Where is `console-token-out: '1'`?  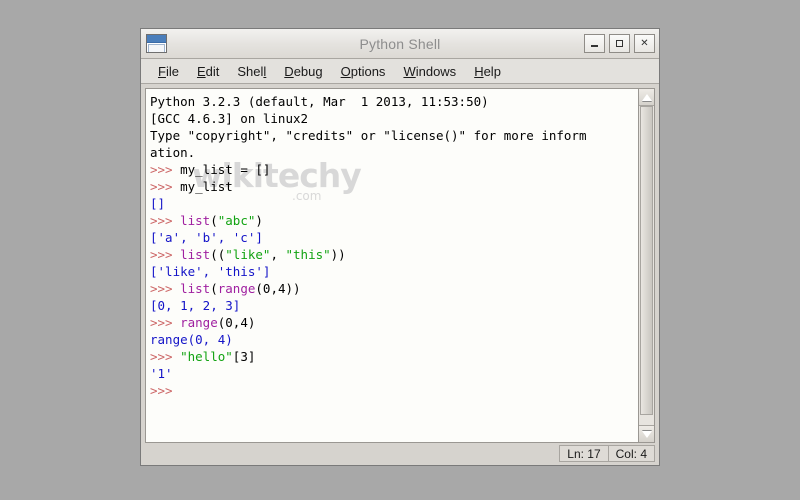
console-token-out: '1' is located at coordinates (161, 373).